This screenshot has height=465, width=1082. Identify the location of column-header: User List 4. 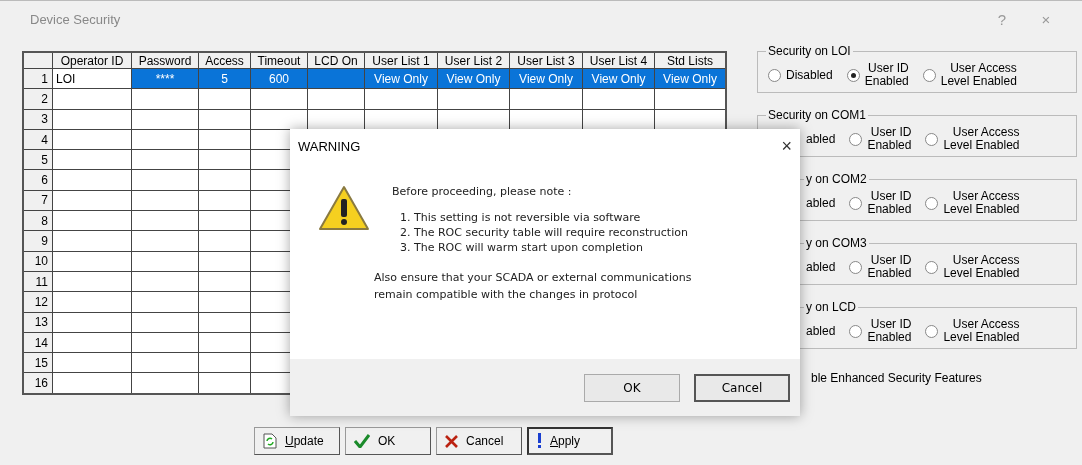
(618, 60).